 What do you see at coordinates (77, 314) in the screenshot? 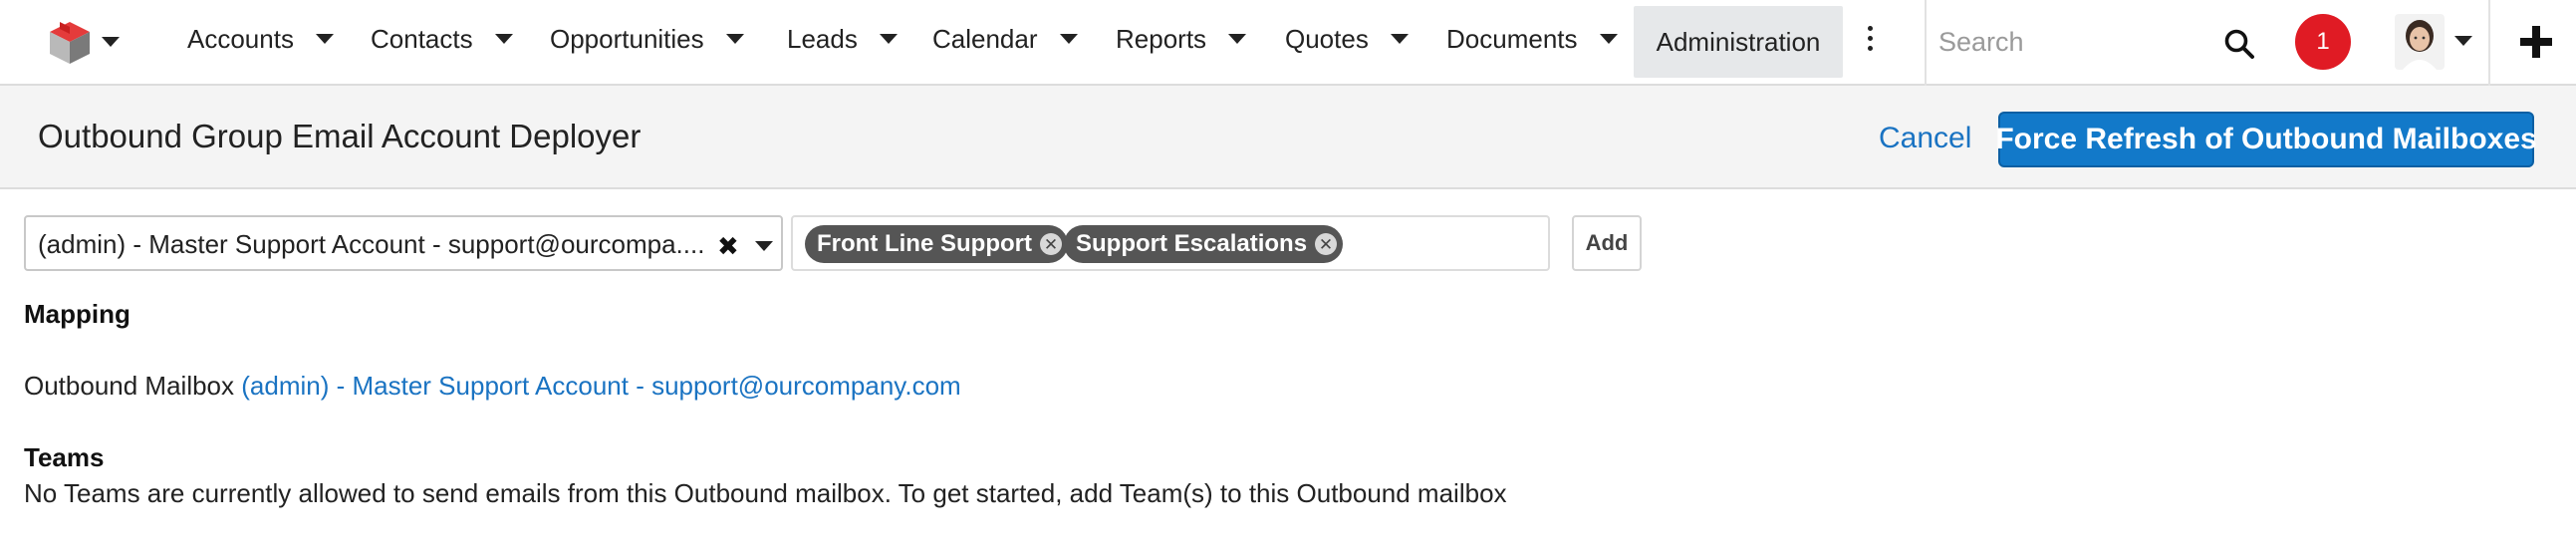
I see `mapping-heading: Mapping` at bounding box center [77, 314].